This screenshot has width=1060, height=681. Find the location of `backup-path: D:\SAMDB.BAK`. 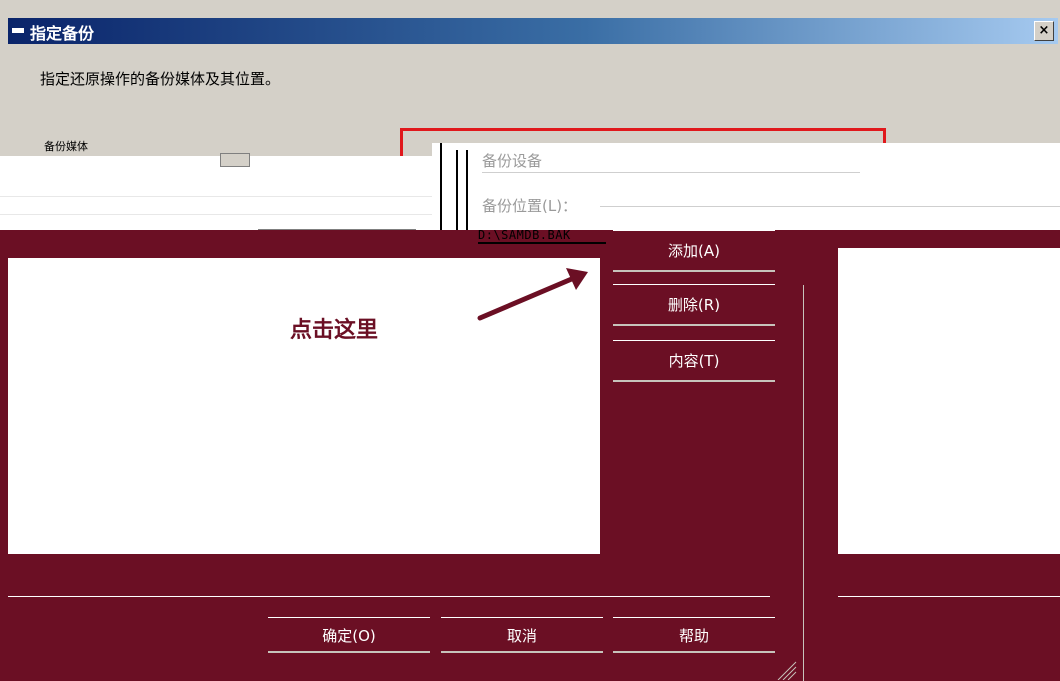

backup-path: D:\SAMDB.BAK is located at coordinates (542, 236).